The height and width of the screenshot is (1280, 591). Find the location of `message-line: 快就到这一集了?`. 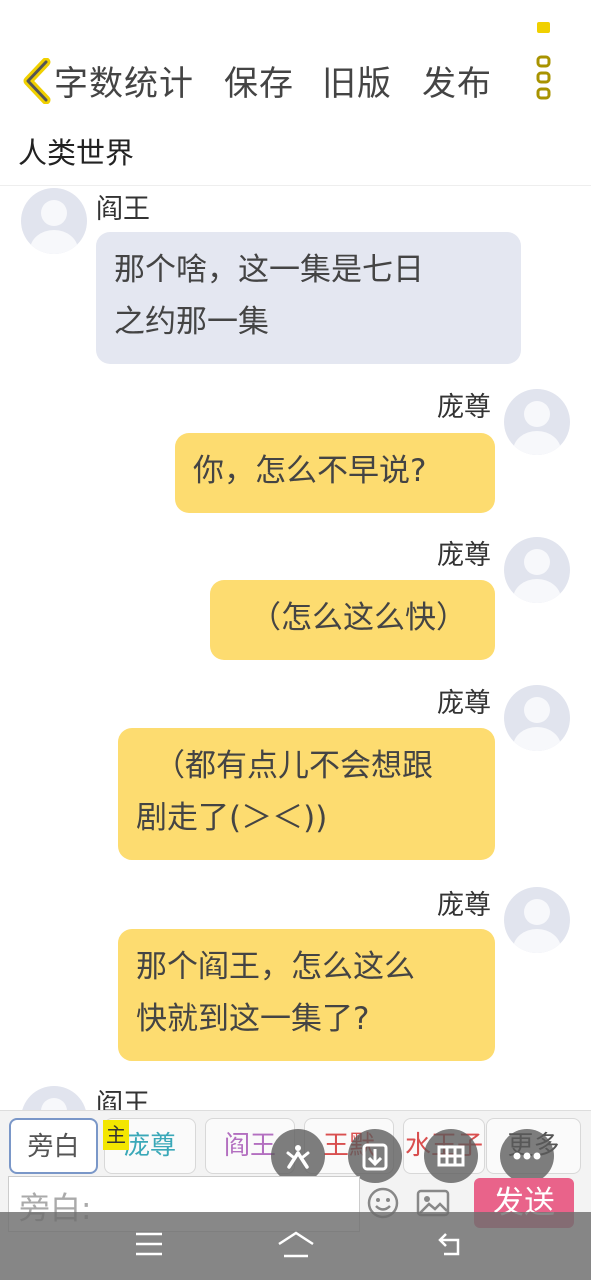

message-line: 快就到这一集了? is located at coordinates (253, 1019).